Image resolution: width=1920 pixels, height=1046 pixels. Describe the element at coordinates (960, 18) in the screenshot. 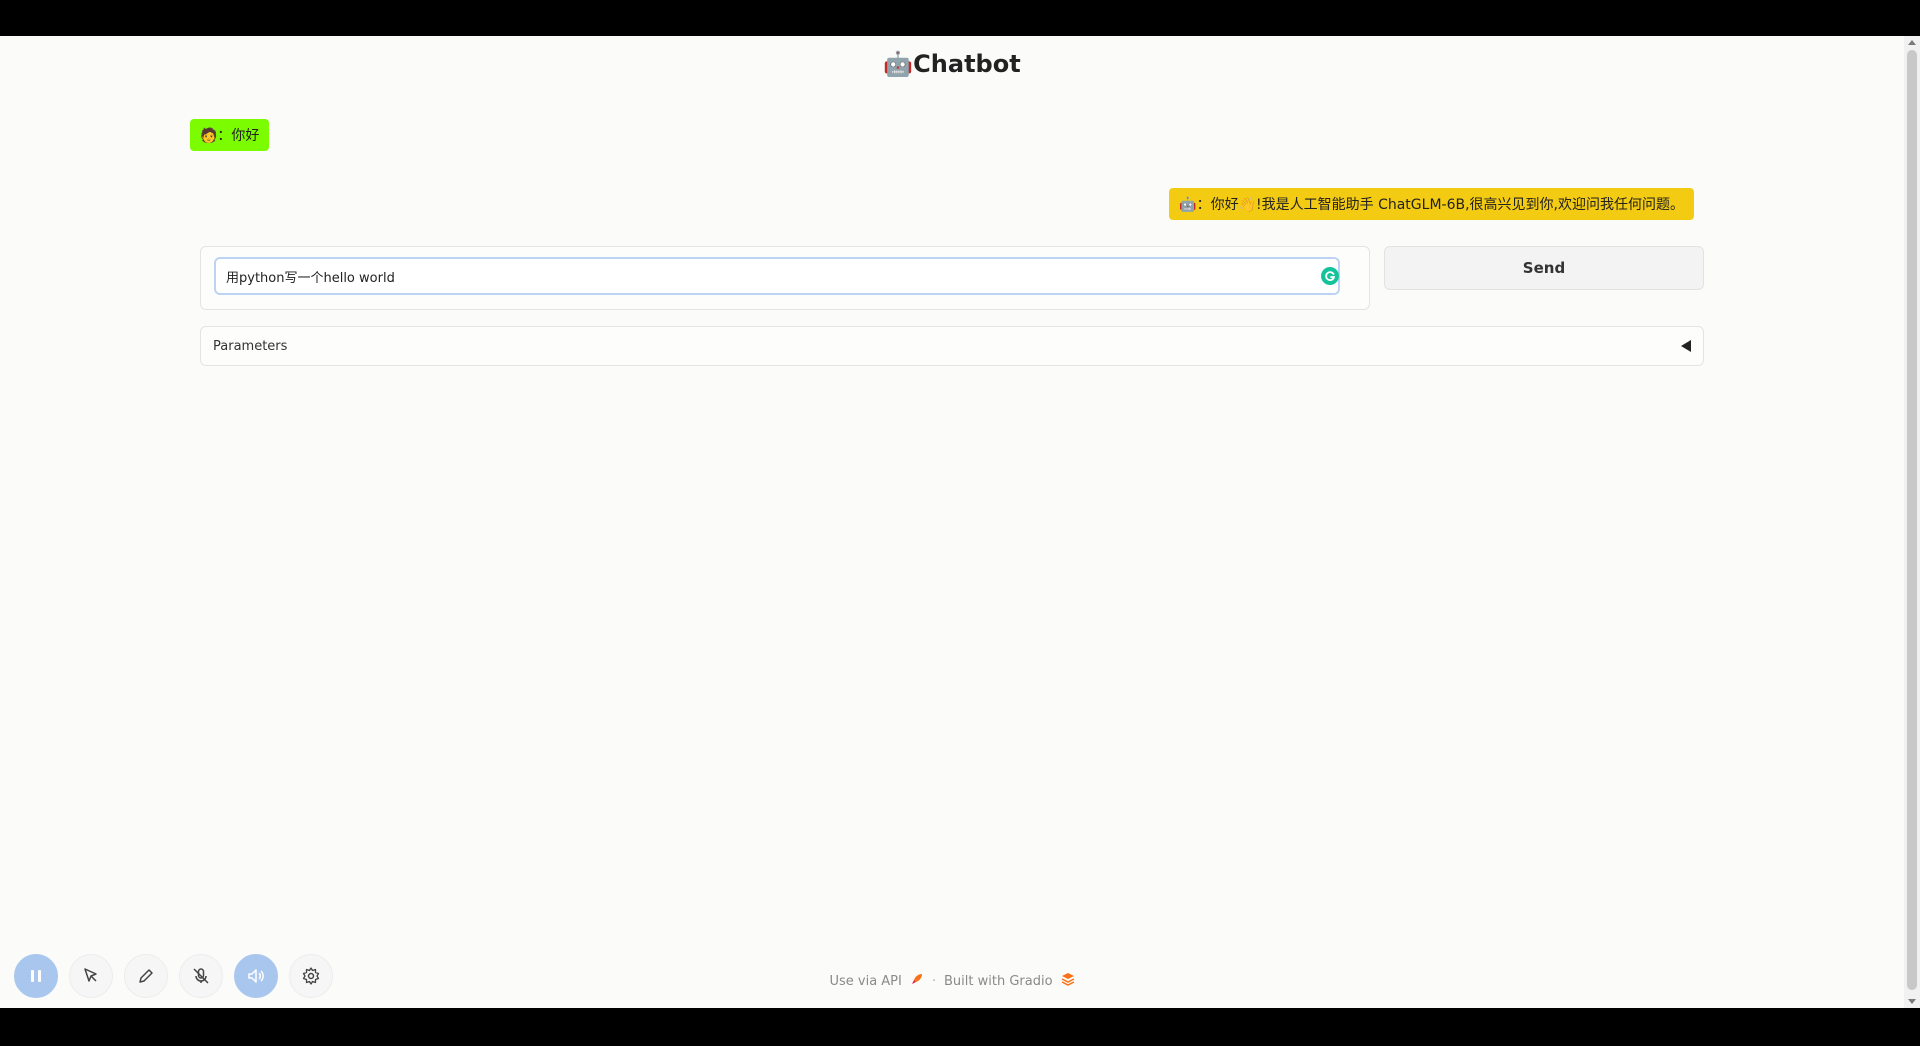

I see `top-black-bar` at that location.